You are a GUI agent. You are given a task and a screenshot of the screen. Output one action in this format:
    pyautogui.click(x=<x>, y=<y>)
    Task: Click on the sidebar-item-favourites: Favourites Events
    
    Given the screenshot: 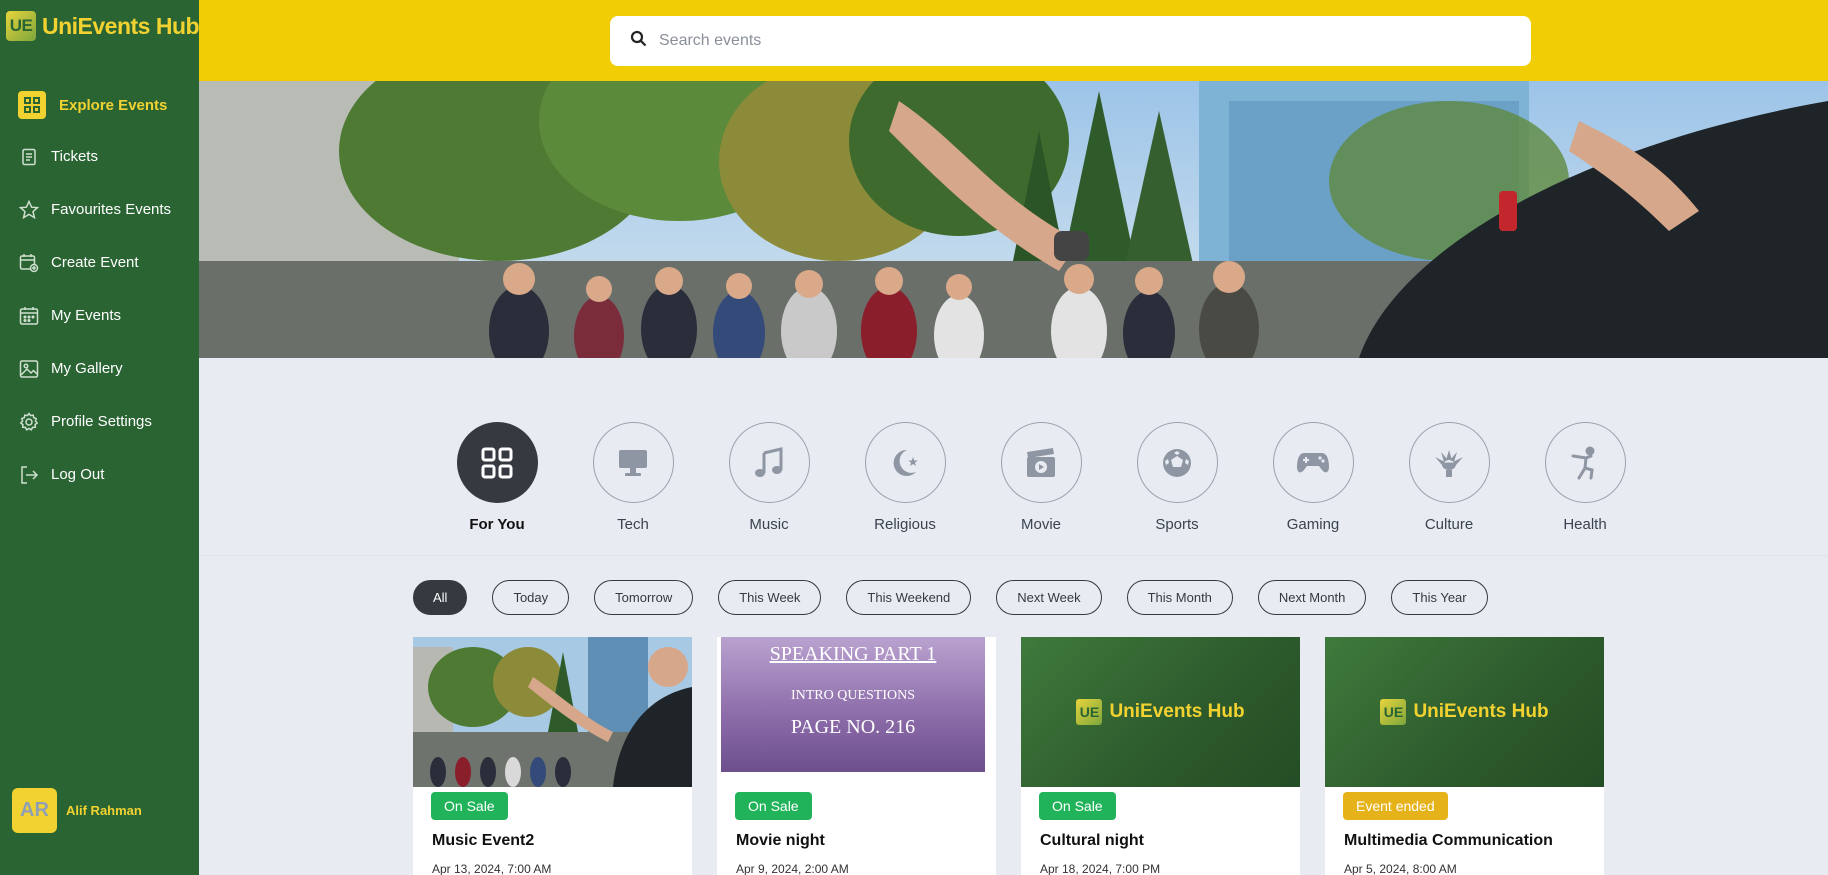 What is the action you would take?
    pyautogui.click(x=99, y=209)
    